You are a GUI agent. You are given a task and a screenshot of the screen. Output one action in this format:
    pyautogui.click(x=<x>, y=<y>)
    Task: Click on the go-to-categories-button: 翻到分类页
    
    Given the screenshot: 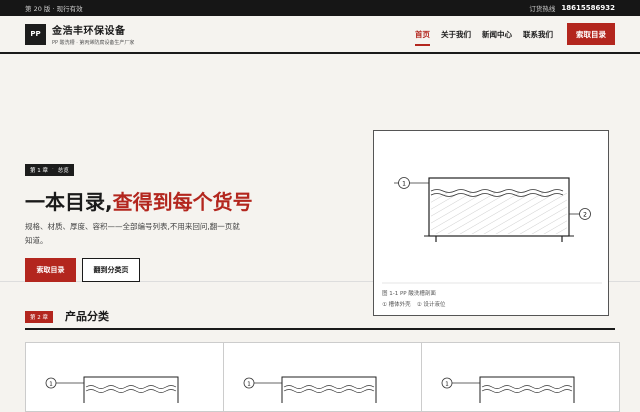 What is the action you would take?
    pyautogui.click(x=111, y=270)
    